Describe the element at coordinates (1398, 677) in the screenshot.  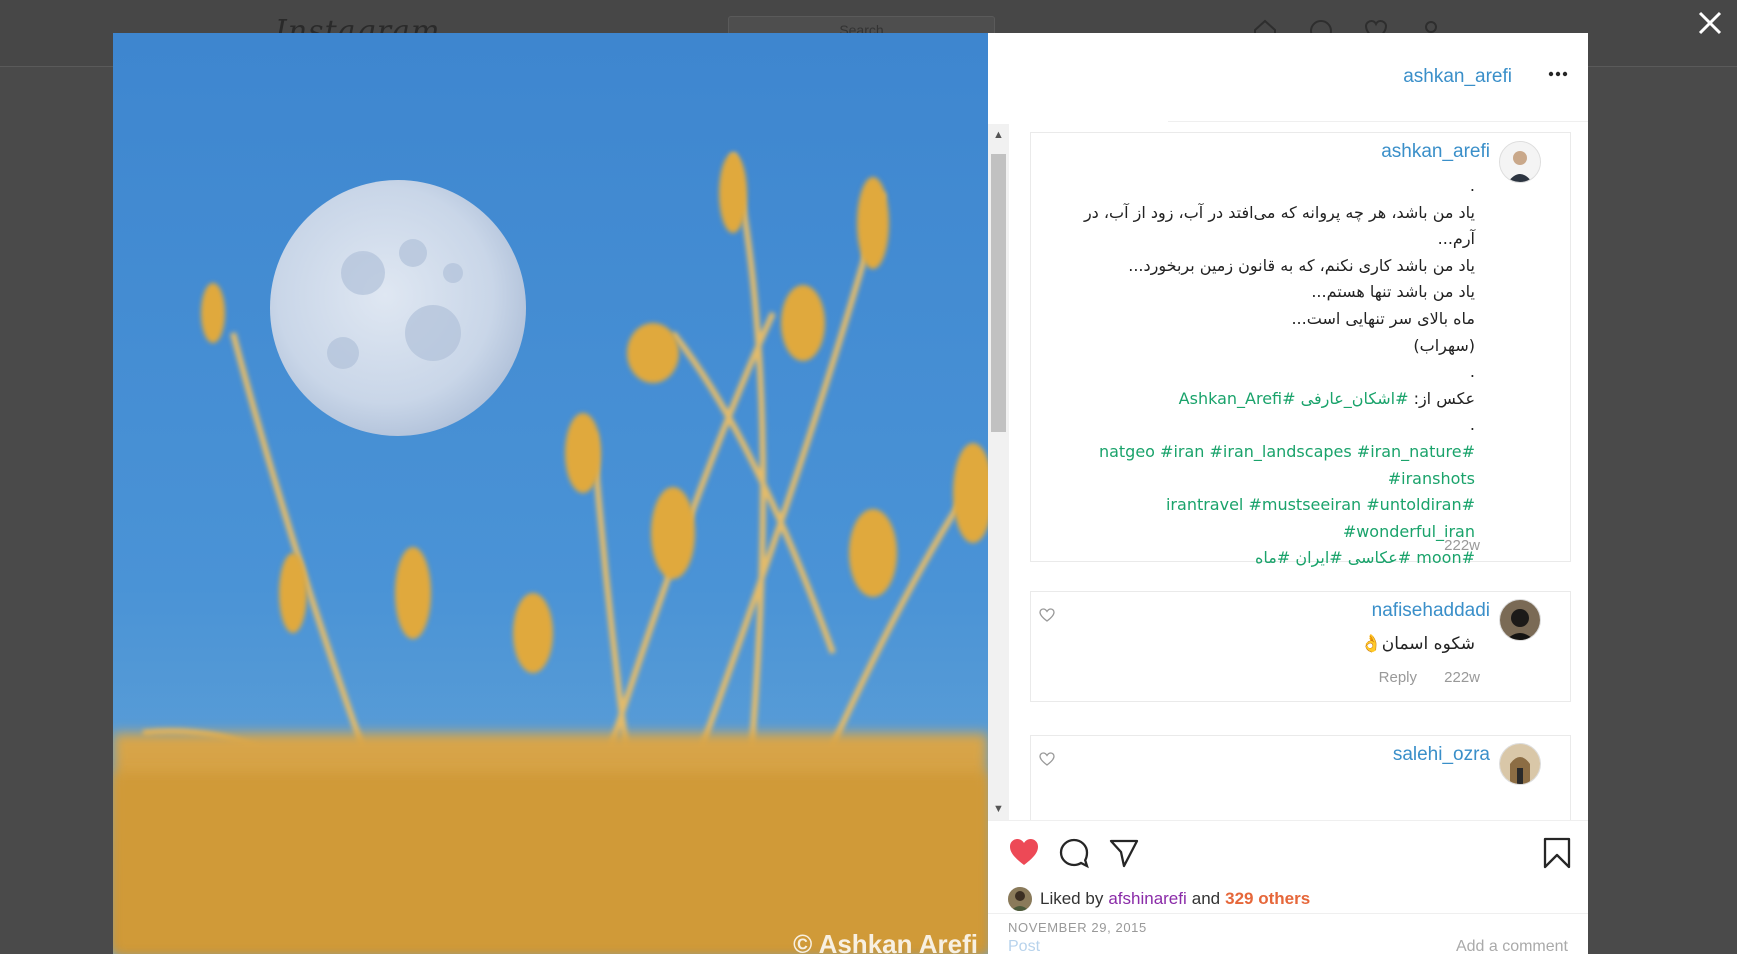
I see `reply-button: Reply` at that location.